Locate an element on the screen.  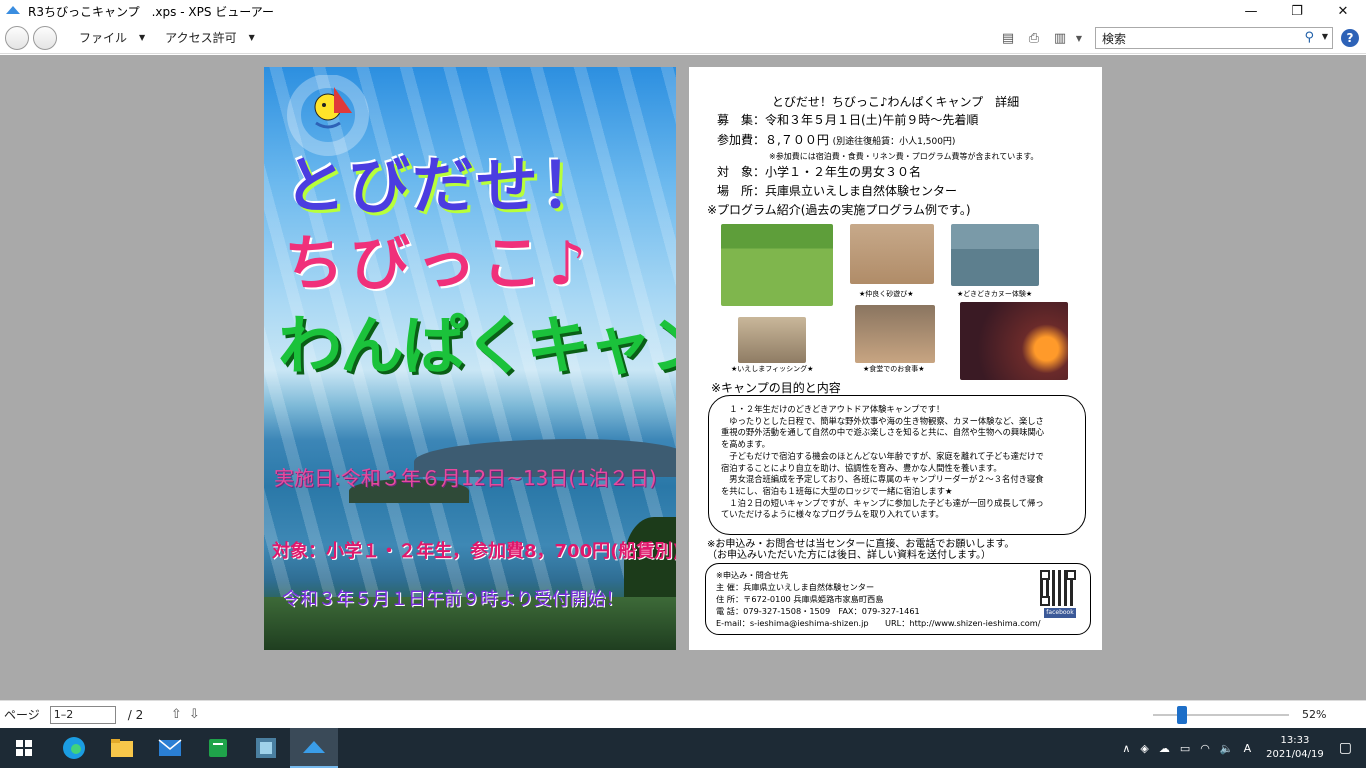
view-dropdown-icon: ▼ is located at coordinates (1079, 38).